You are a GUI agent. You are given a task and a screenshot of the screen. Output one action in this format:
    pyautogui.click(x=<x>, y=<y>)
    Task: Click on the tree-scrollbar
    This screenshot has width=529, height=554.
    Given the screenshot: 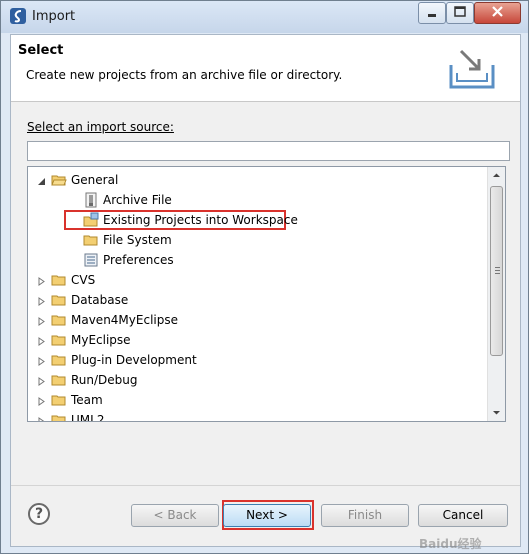 What is the action you would take?
    pyautogui.click(x=496, y=294)
    